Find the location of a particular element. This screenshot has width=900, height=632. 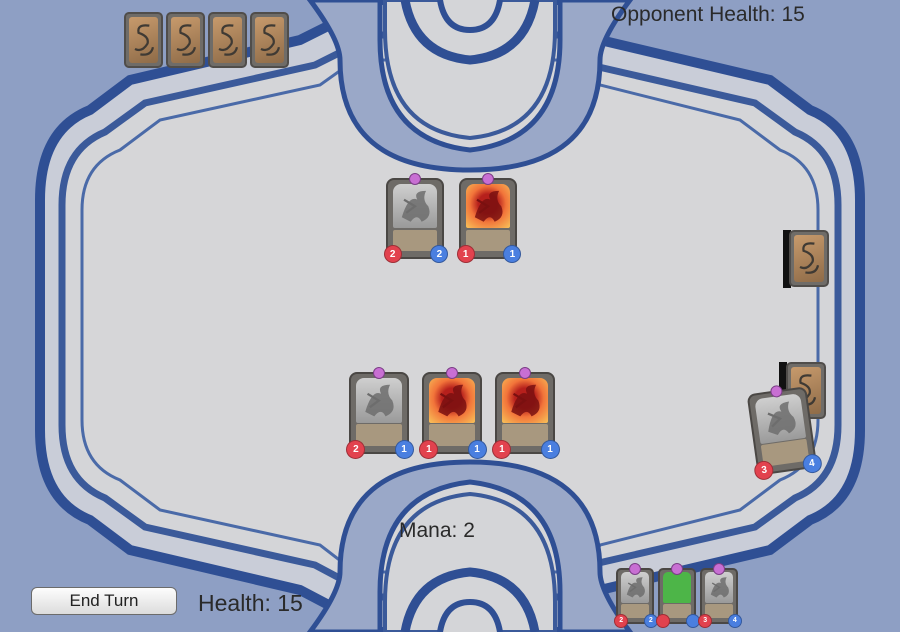

attack-stat is located at coordinates (663, 620).